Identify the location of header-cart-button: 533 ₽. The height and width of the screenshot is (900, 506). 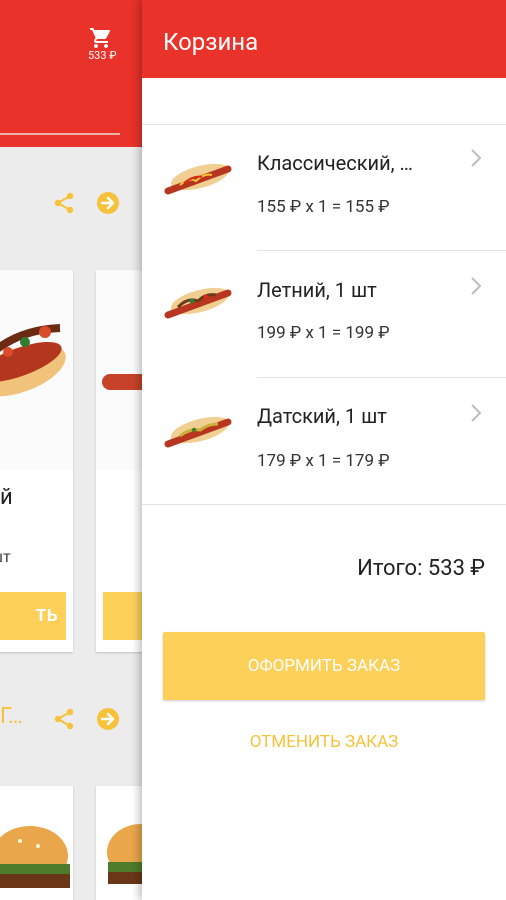
(106, 46).